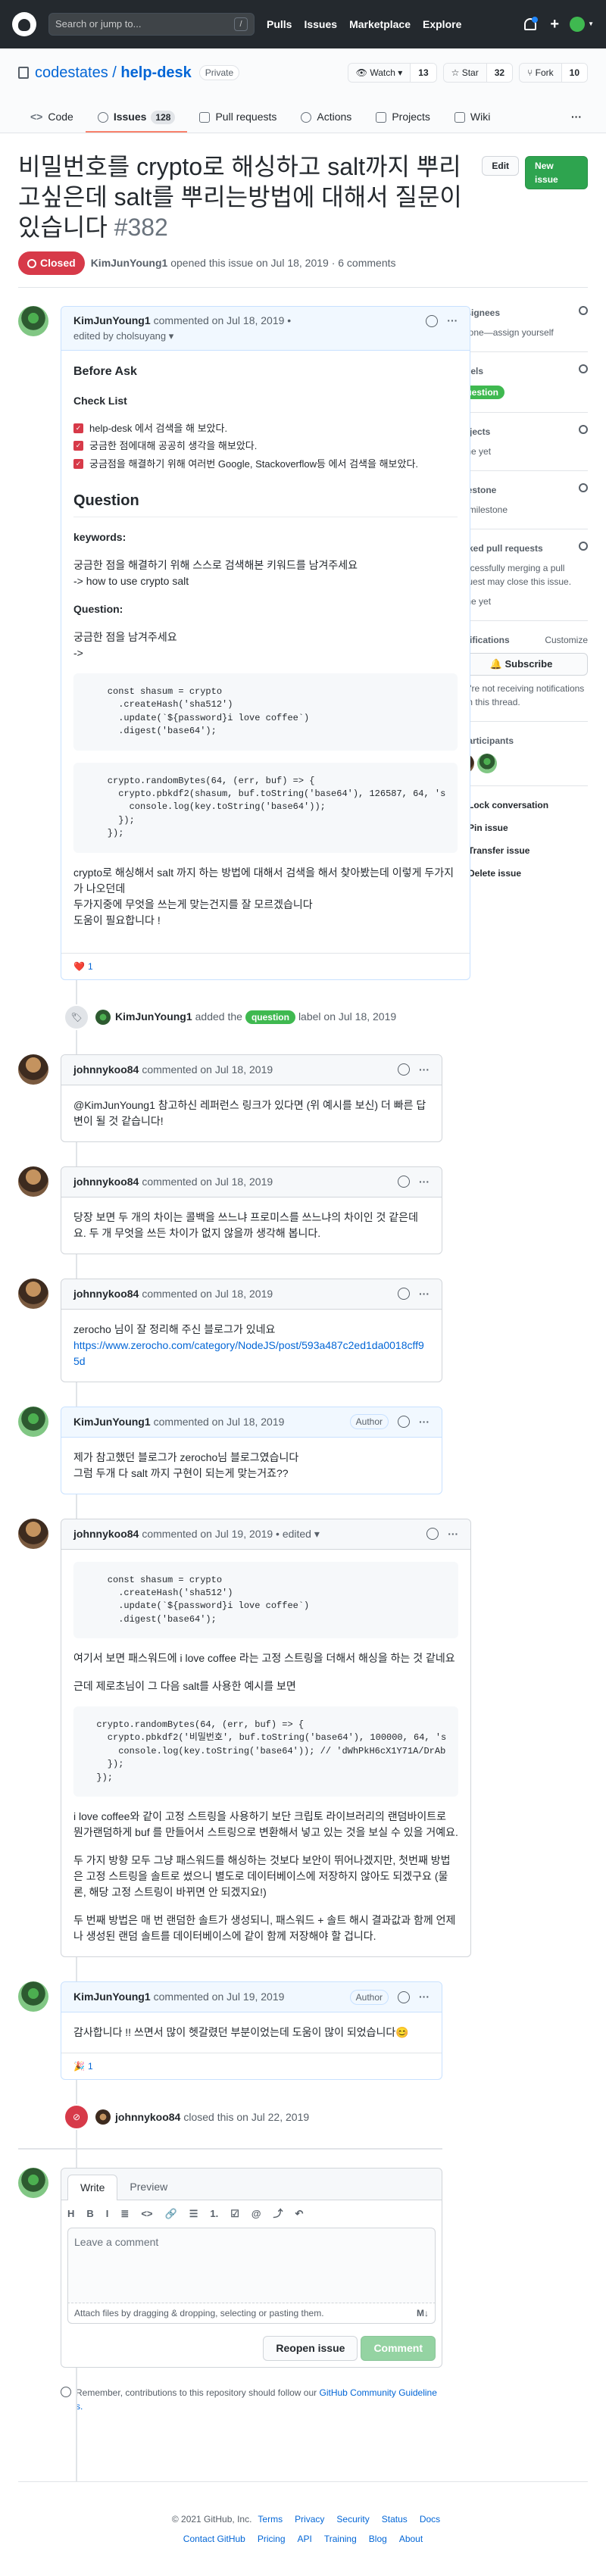 This screenshot has width=606, height=2576. Describe the element at coordinates (92, 2188) in the screenshot. I see `tab-write: Write` at that location.